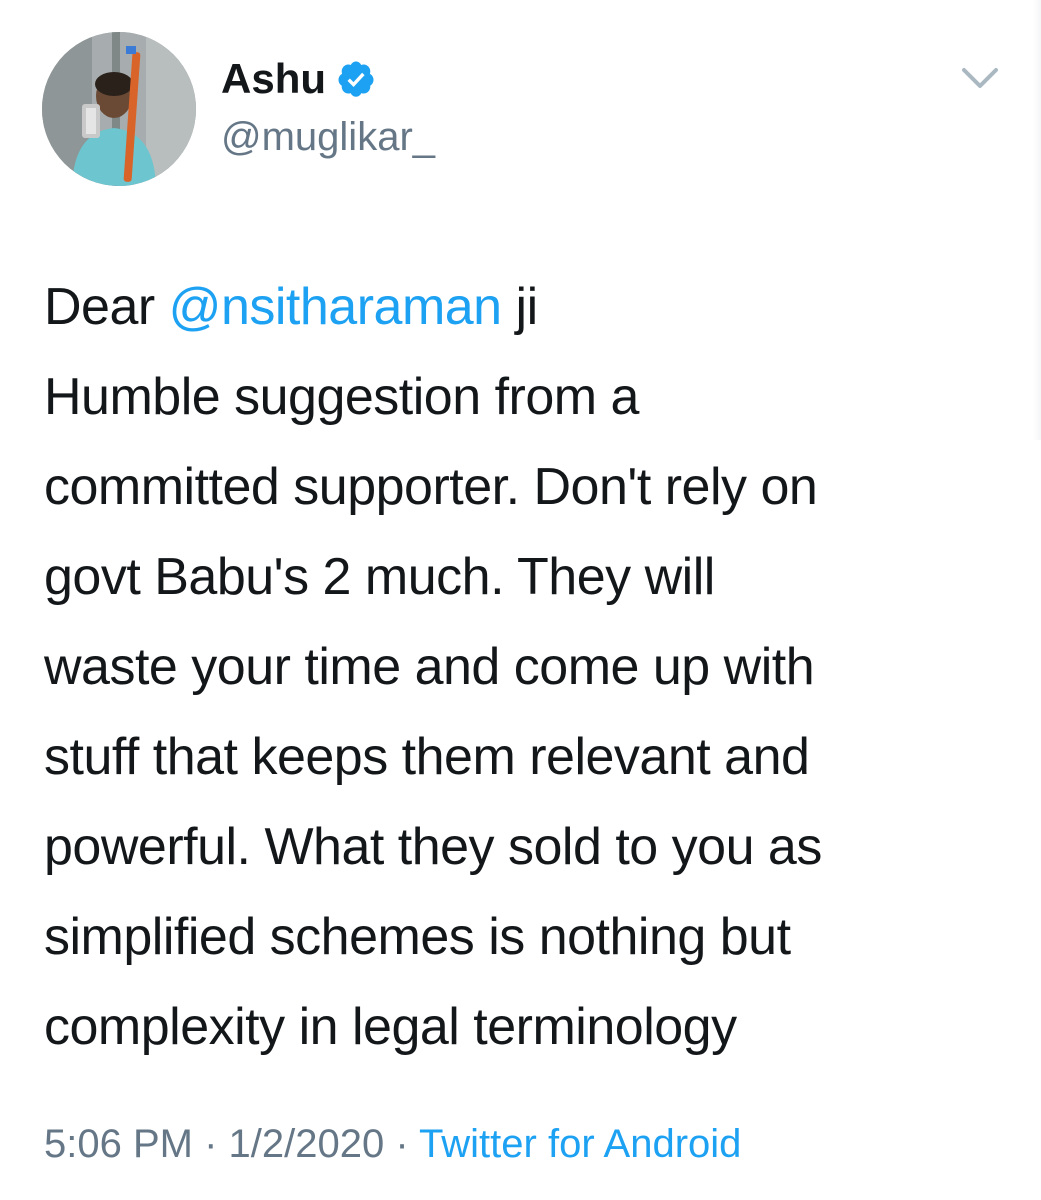 The image size is (1041, 1200). I want to click on tweet-date: 1/2/2020, so click(307, 1144).